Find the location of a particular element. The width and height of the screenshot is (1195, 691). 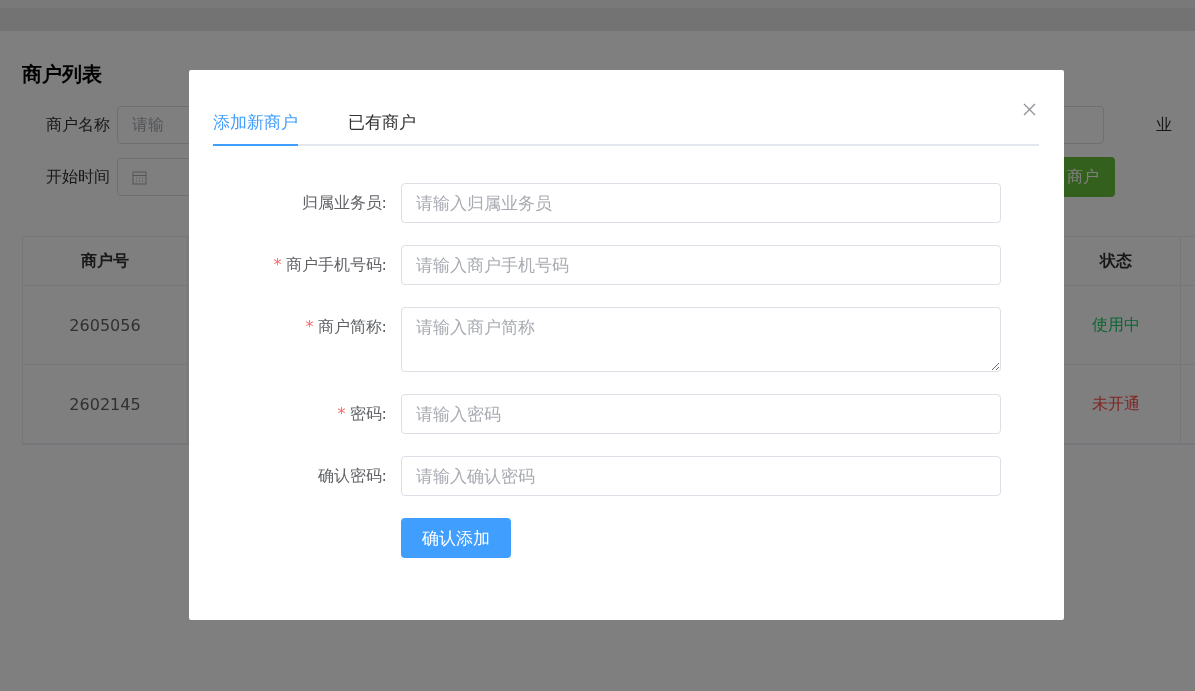

field-label: 确认密码: is located at coordinates (352, 476).